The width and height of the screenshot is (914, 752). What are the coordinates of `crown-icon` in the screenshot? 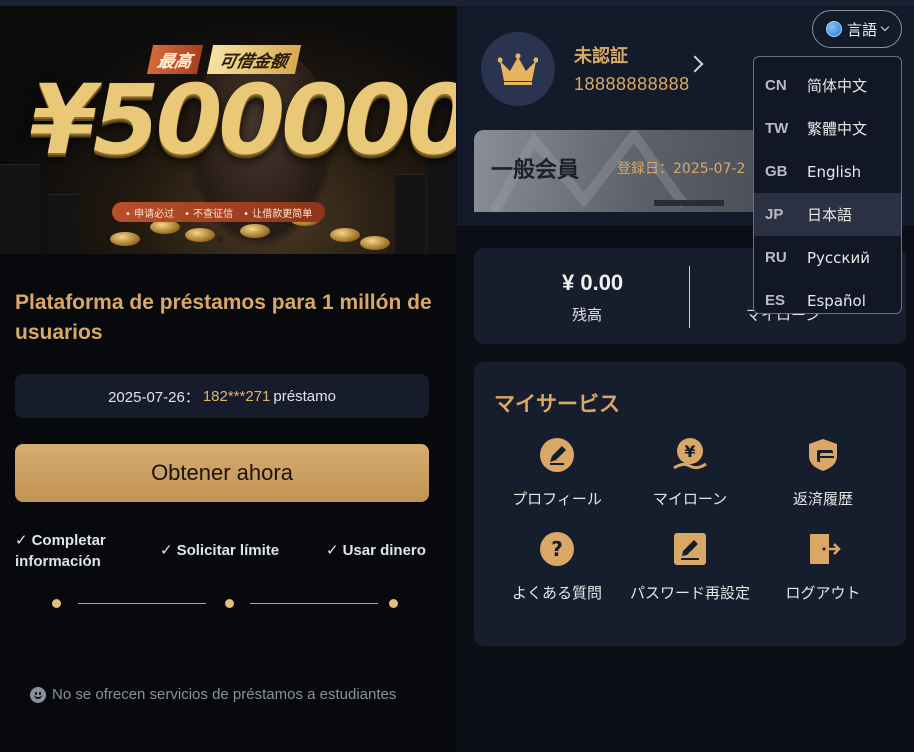 It's located at (518, 69).